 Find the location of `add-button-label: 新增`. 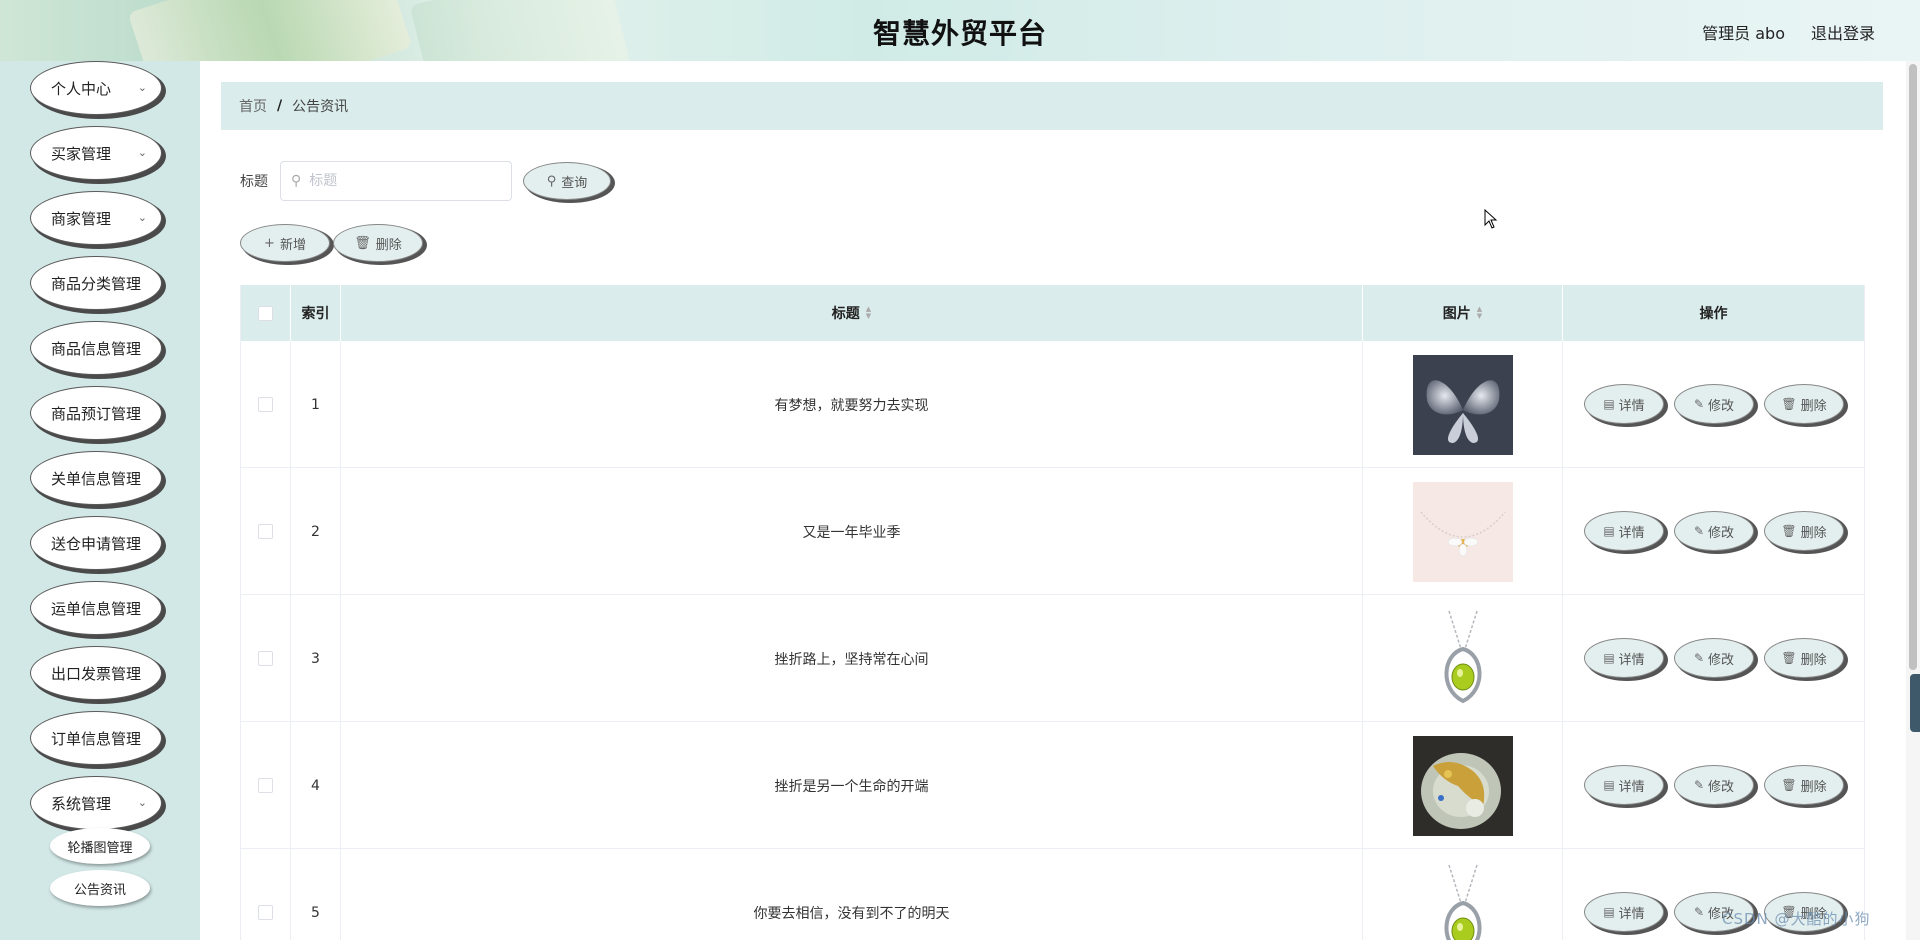

add-button-label: 新增 is located at coordinates (292, 245).